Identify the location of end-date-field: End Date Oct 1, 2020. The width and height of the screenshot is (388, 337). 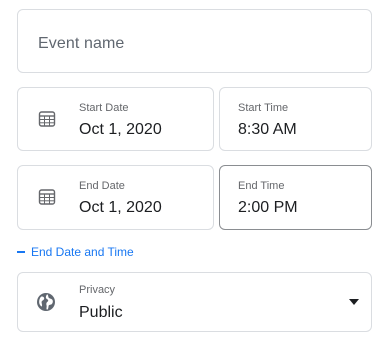
(115, 197).